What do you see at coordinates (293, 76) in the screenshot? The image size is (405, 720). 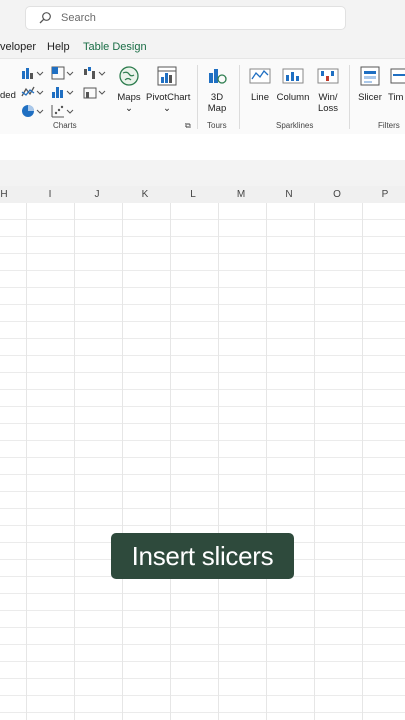 I see `sparkline-column-icon` at bounding box center [293, 76].